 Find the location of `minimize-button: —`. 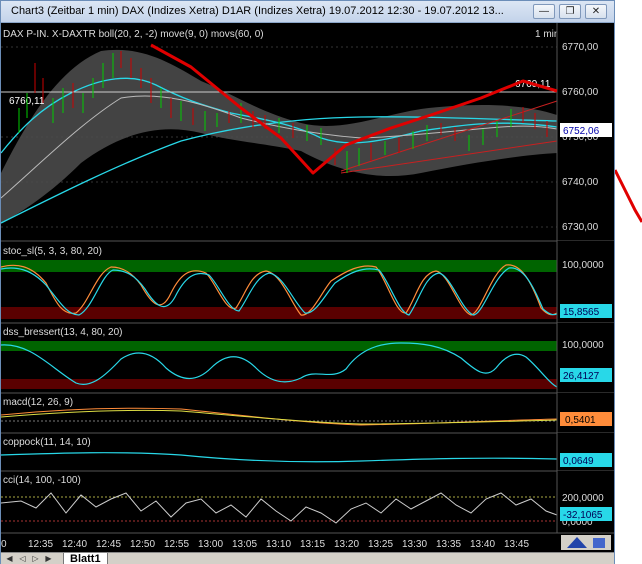

minimize-button: — is located at coordinates (544, 11).